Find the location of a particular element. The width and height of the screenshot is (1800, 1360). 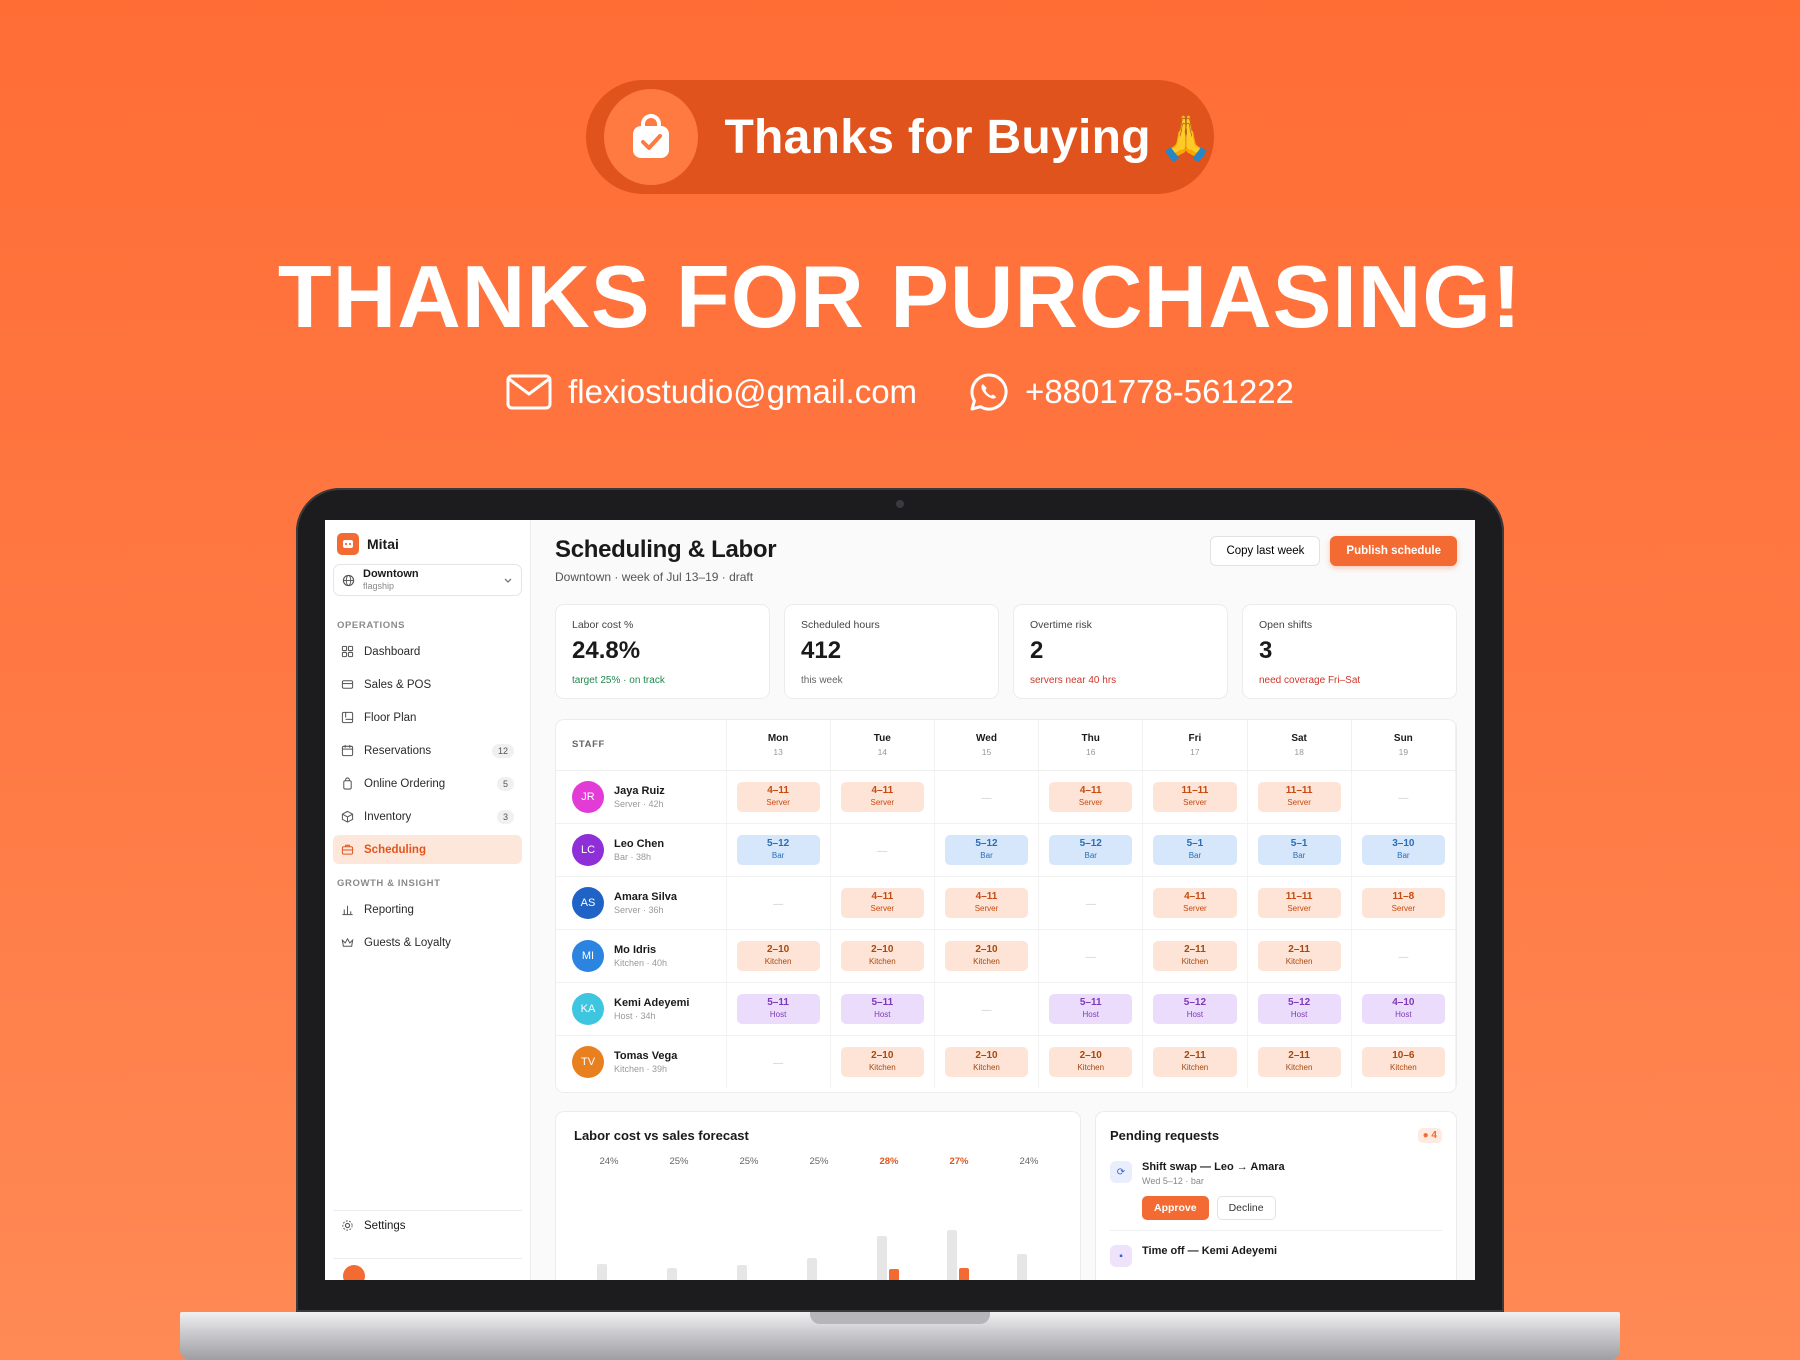

schedule-cell: 10–6 Kitchen is located at coordinates (1403, 1061).